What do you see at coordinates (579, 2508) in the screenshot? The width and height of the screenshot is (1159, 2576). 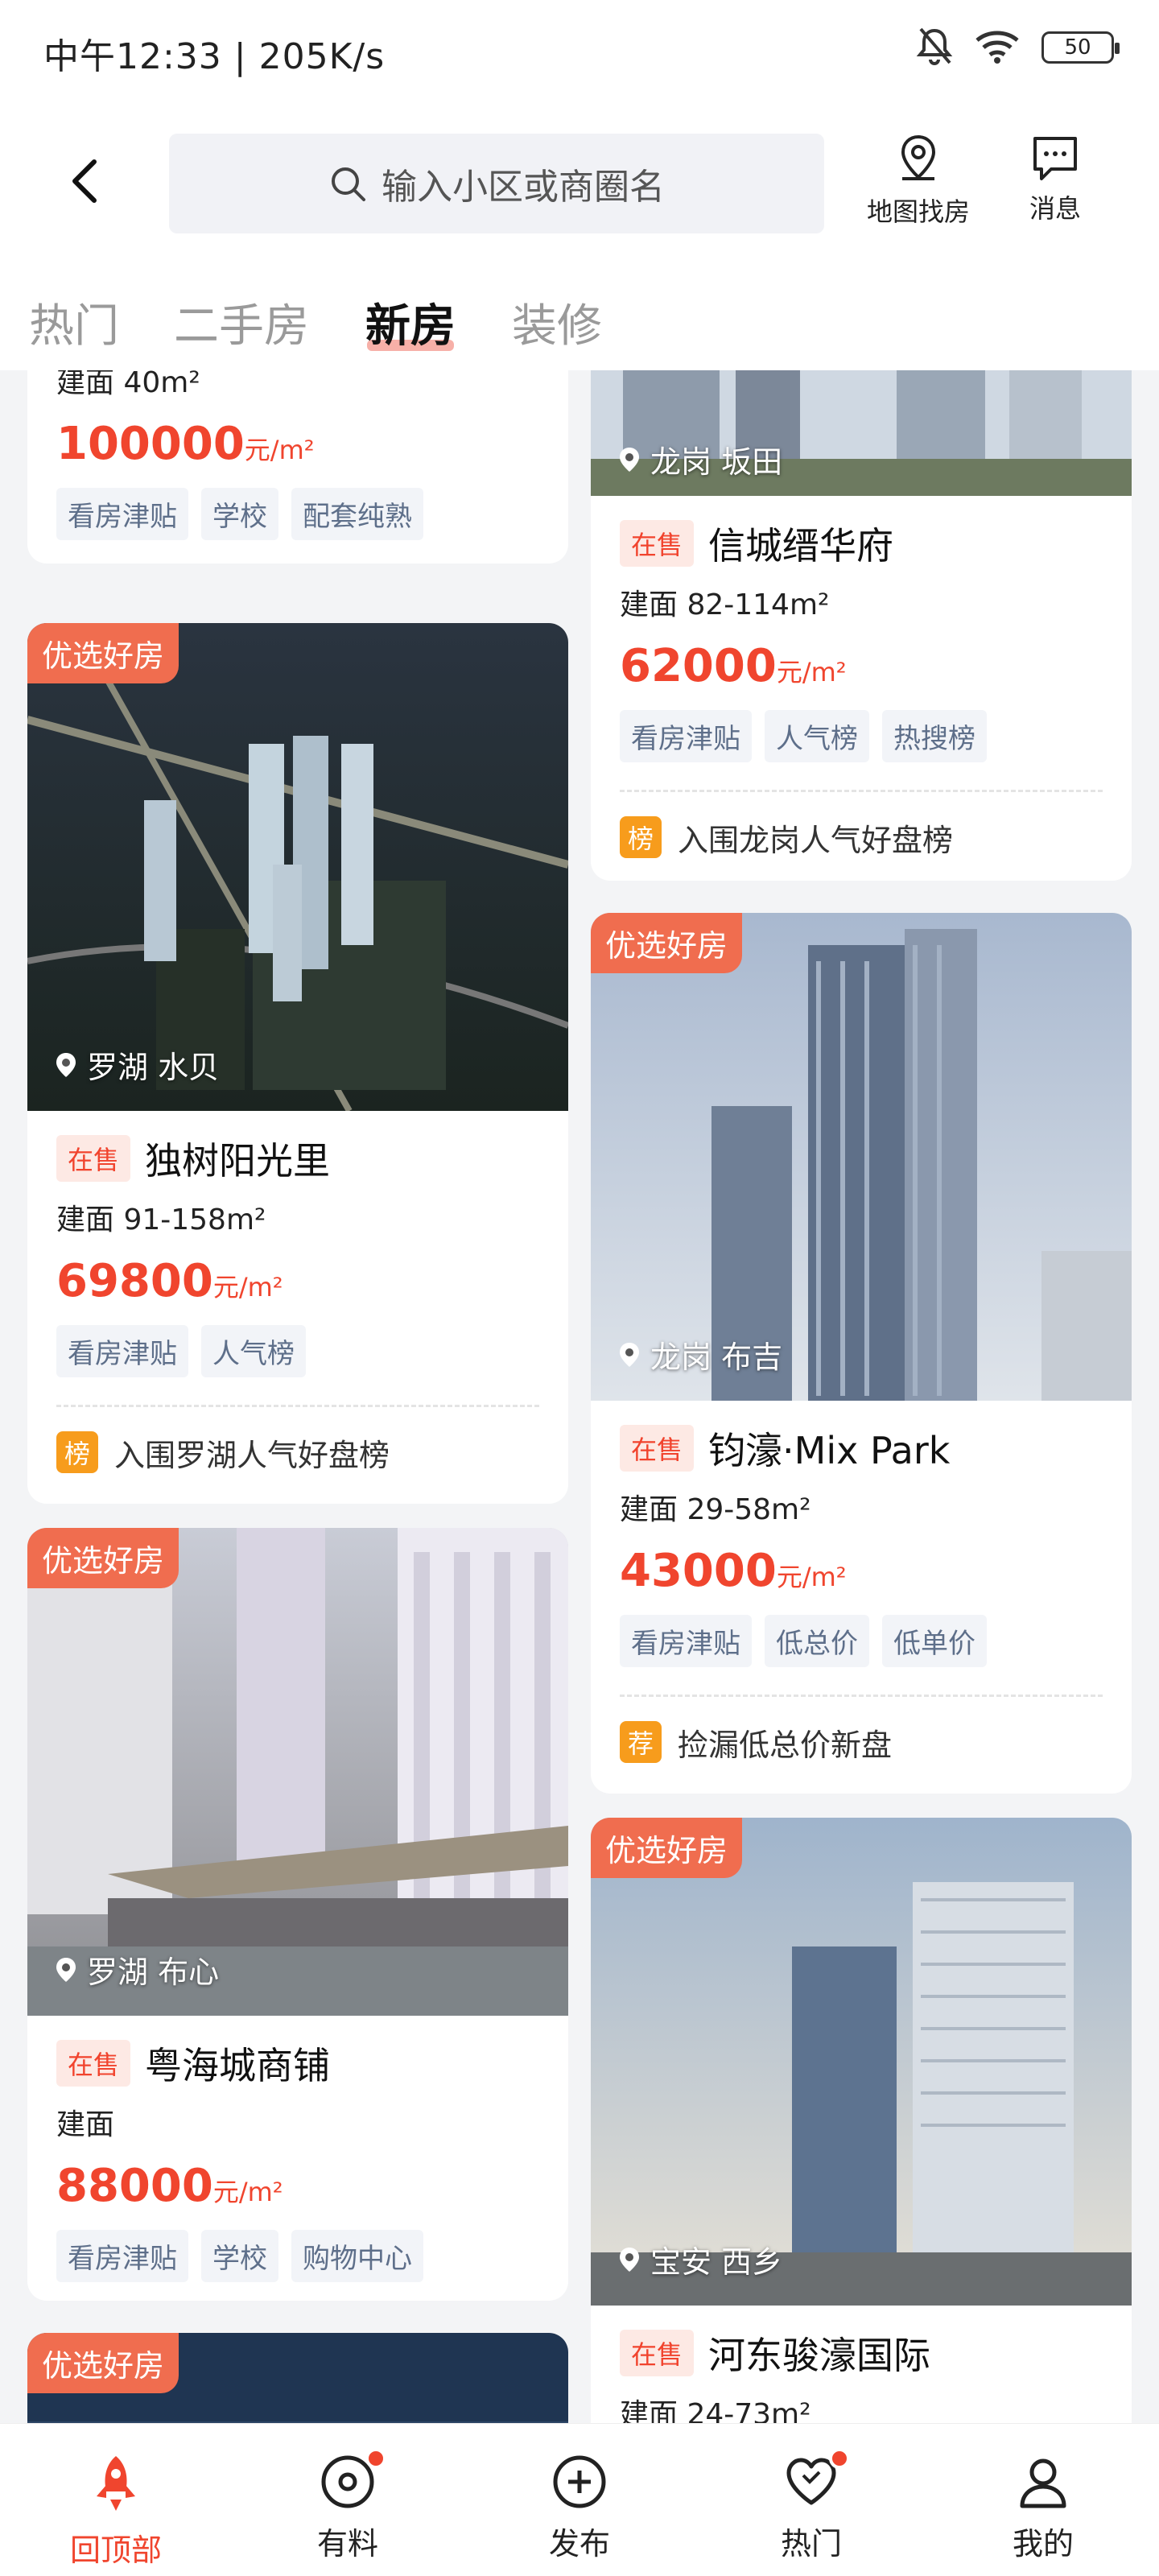 I see `nav-publish: 发布` at bounding box center [579, 2508].